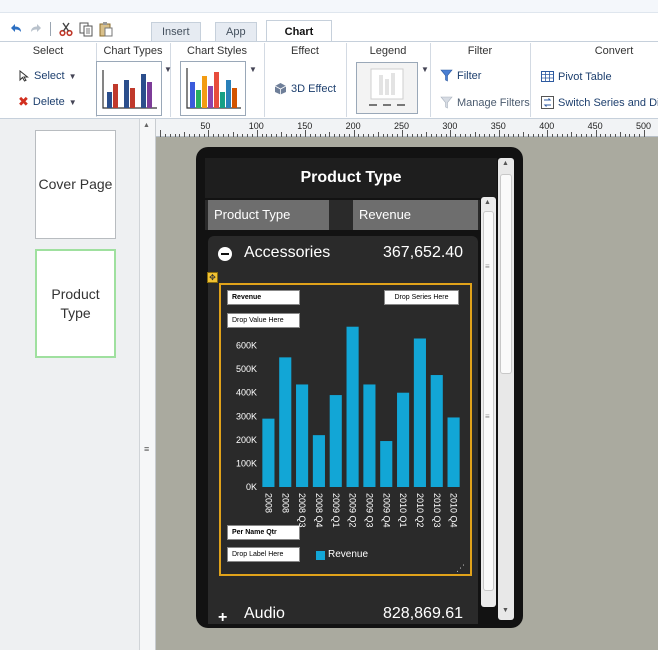  I want to click on cube-icon, so click(280, 89).